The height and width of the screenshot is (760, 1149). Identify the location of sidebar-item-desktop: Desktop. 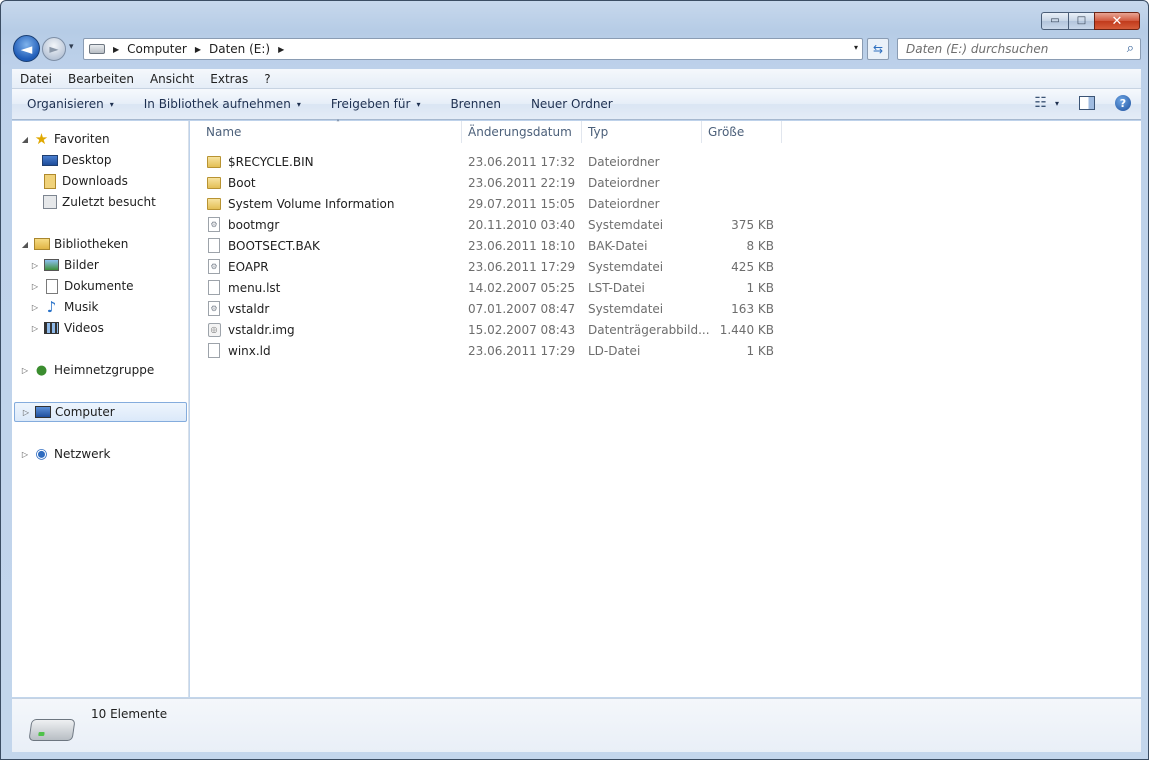
(76, 160).